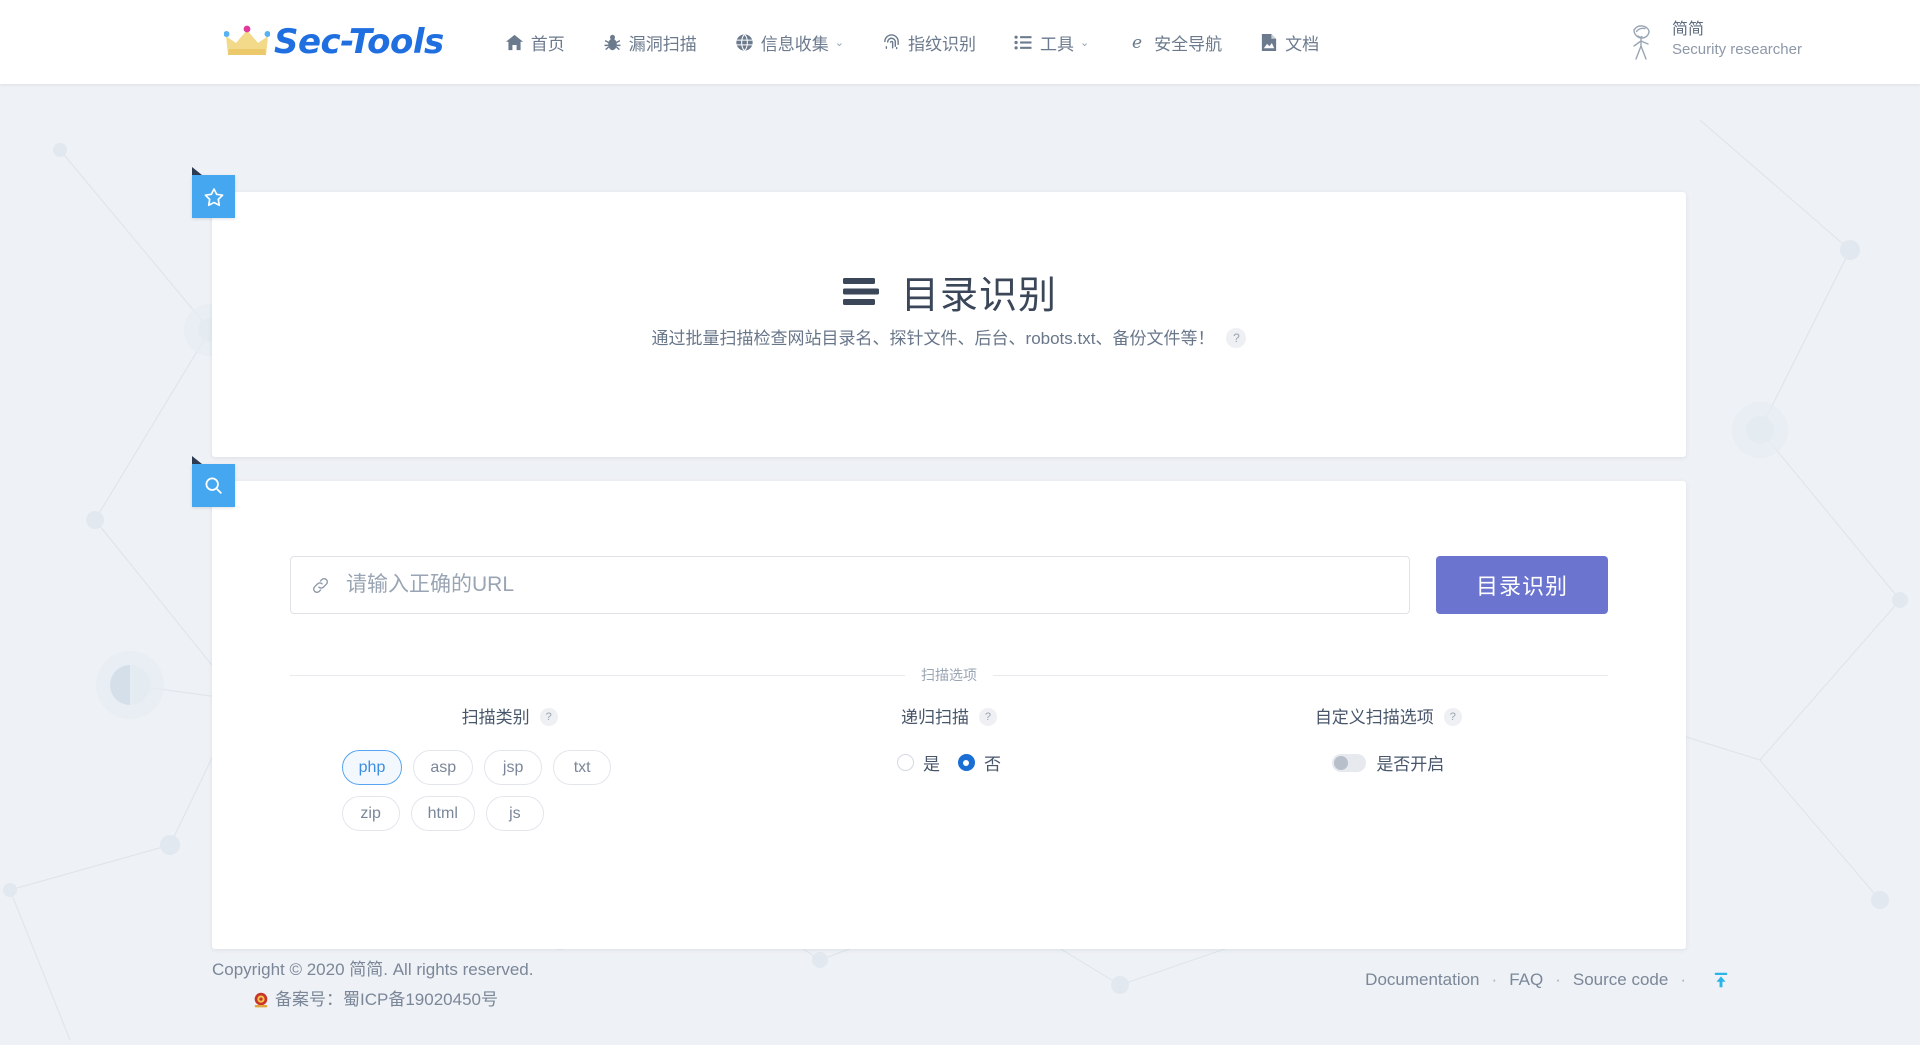  I want to click on scan-category-group: 扫描类别 ? php asp jsp txt zip html js, so click(509, 767).